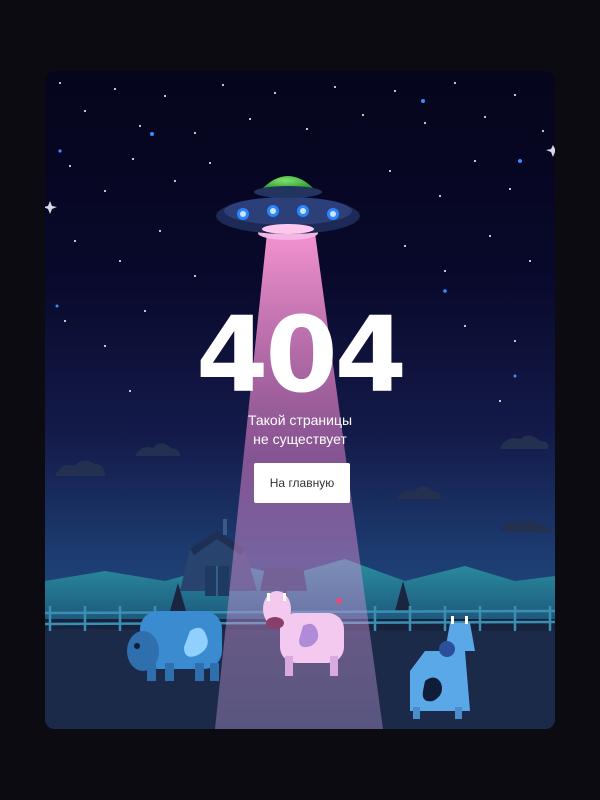 The width and height of the screenshot is (600, 800). What do you see at coordinates (300, 430) in the screenshot?
I see `error-message: Такой страницы не существует` at bounding box center [300, 430].